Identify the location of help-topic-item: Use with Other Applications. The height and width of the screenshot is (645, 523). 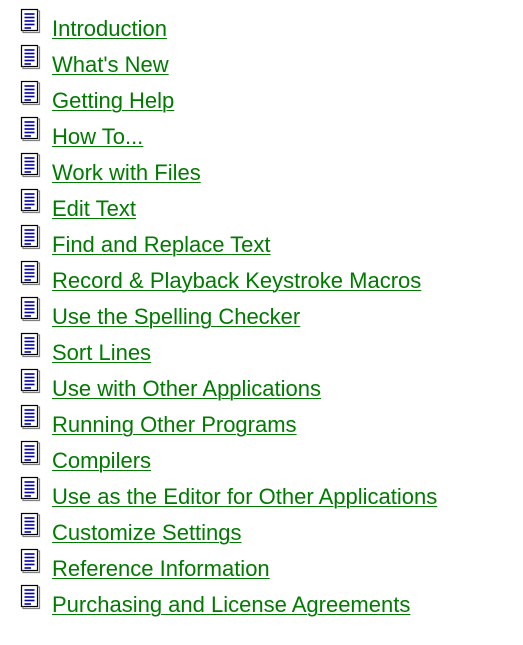
(227, 386).